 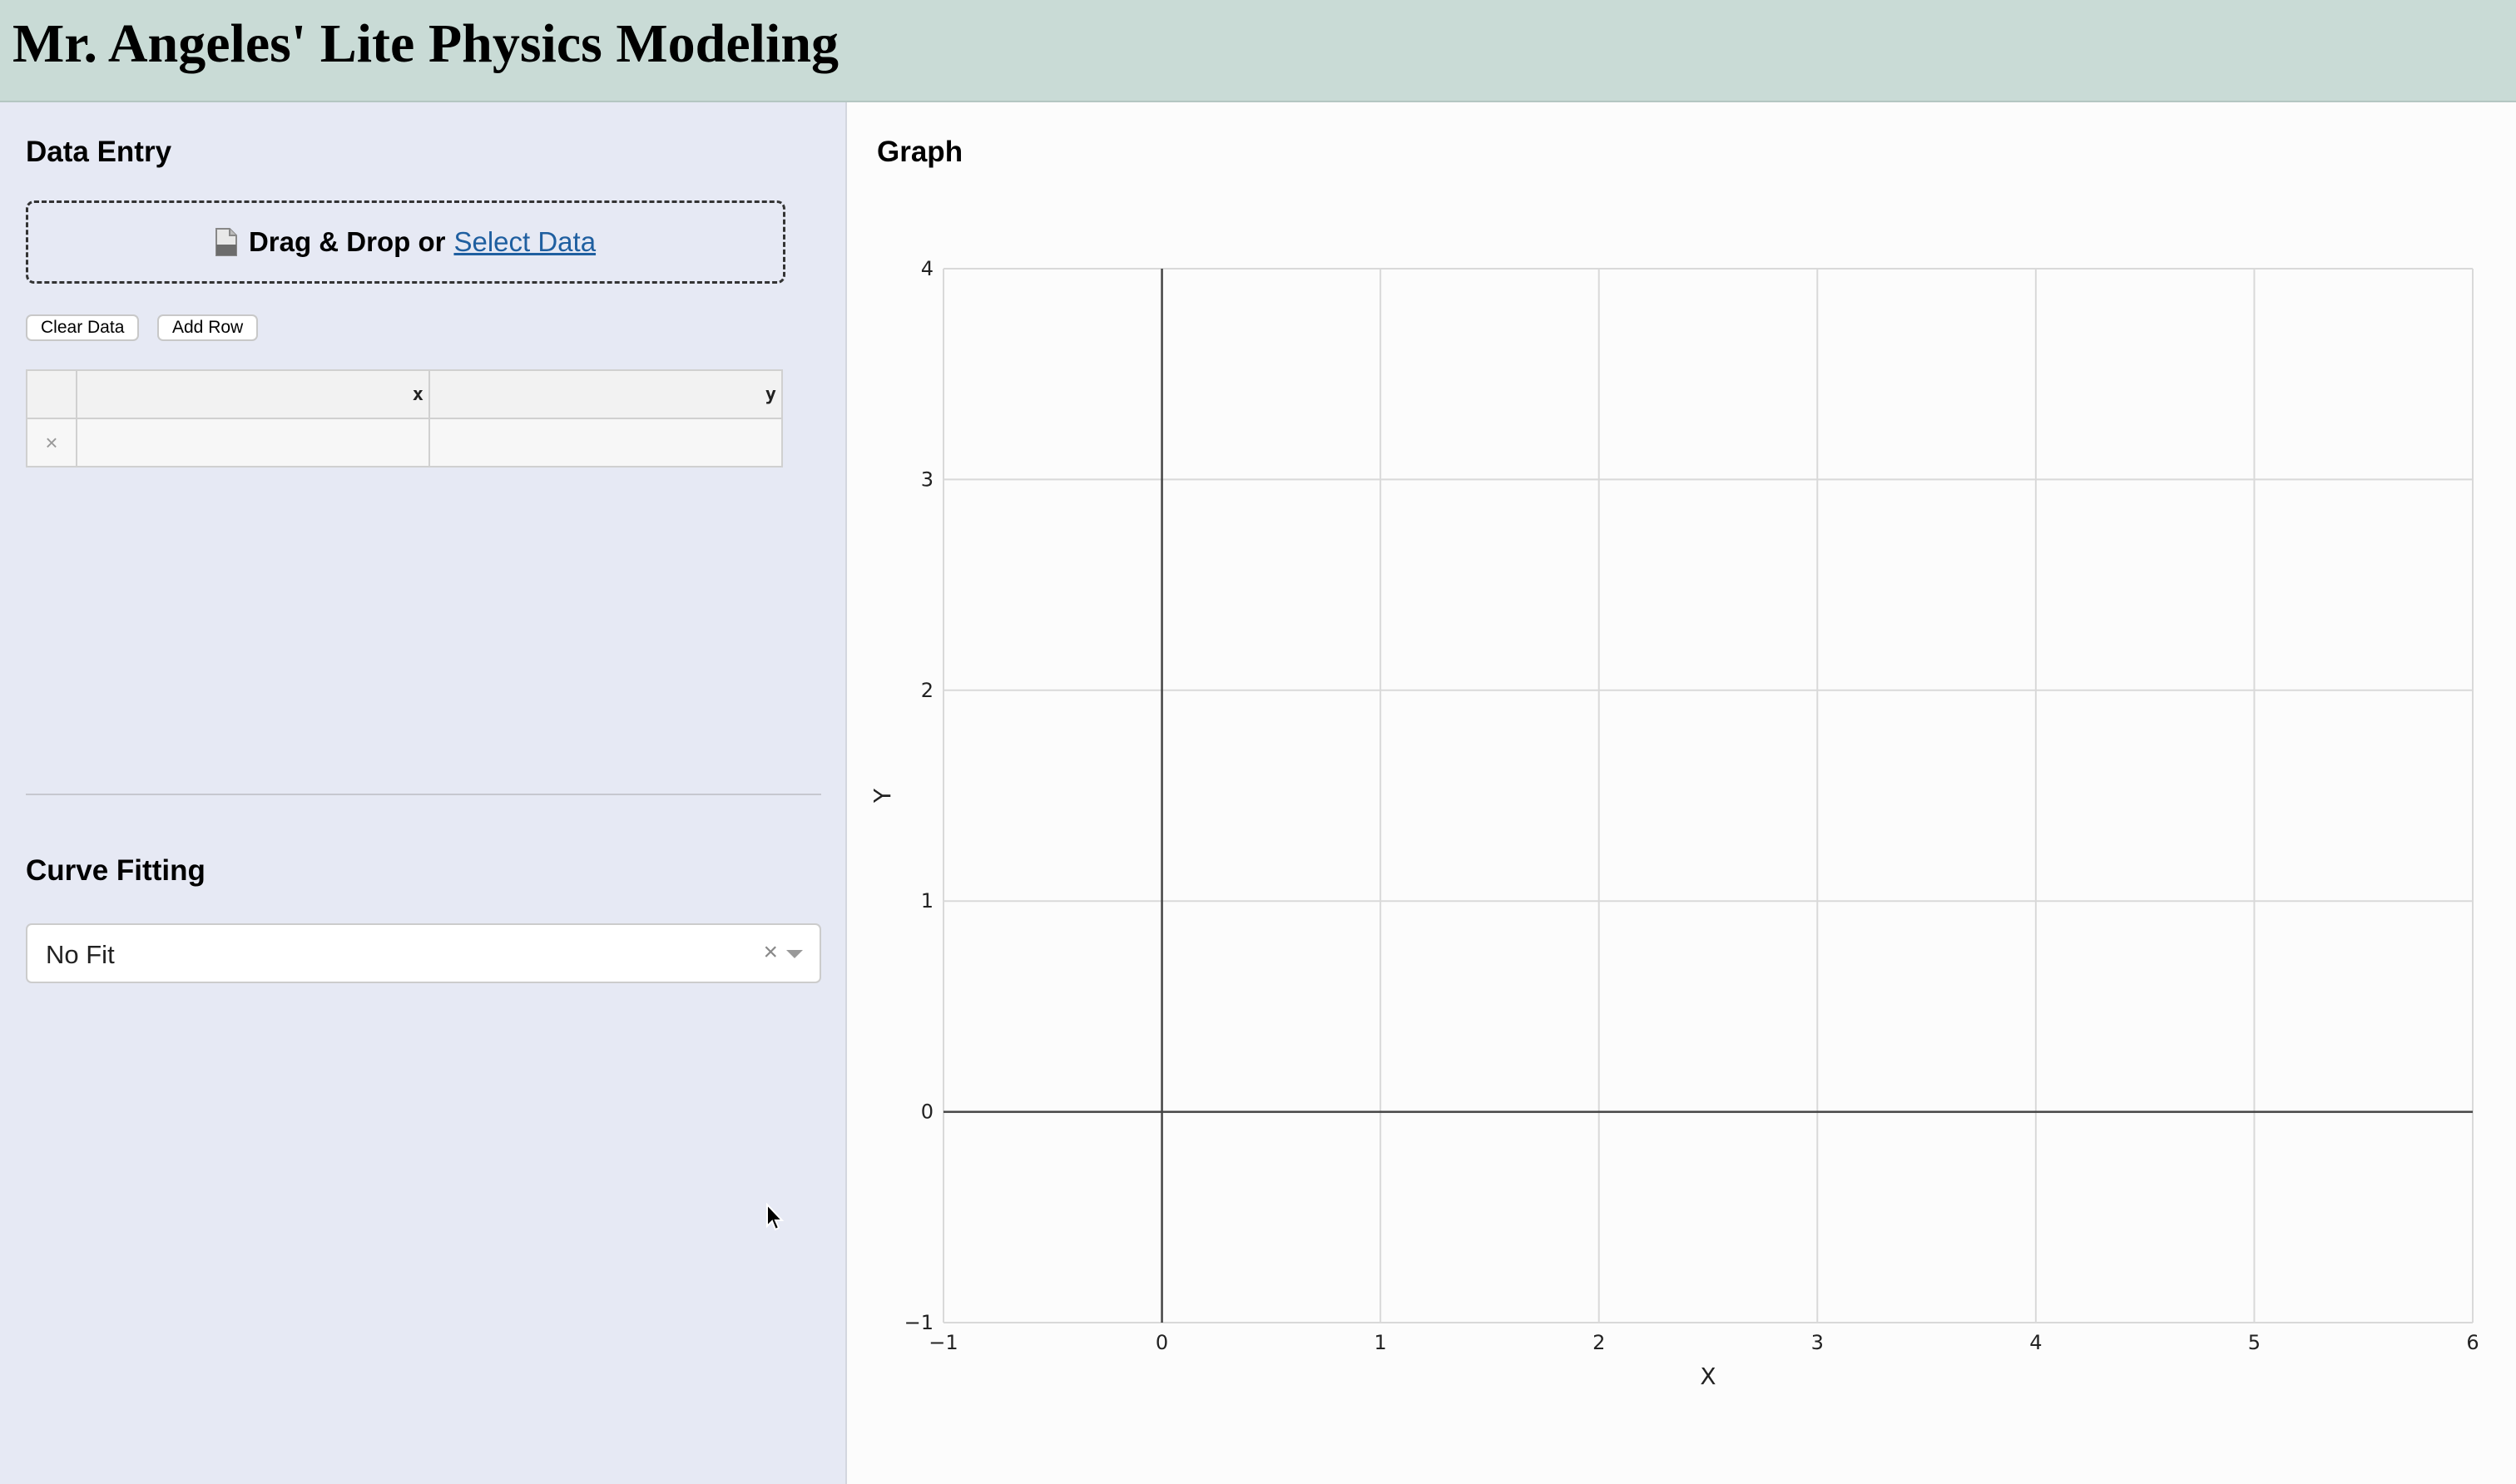 What do you see at coordinates (775, 1217) in the screenshot?
I see `mouse-cursor-icon` at bounding box center [775, 1217].